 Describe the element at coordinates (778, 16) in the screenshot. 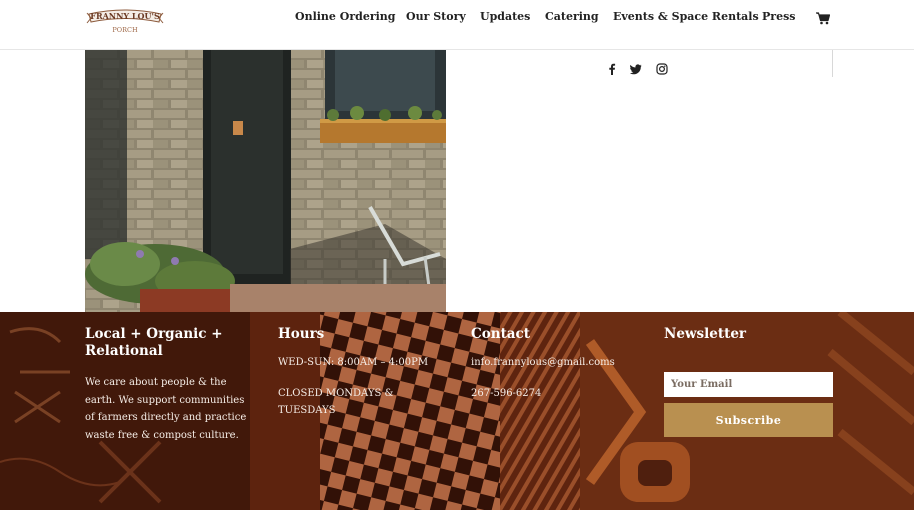

I see `nav-press: Press` at that location.